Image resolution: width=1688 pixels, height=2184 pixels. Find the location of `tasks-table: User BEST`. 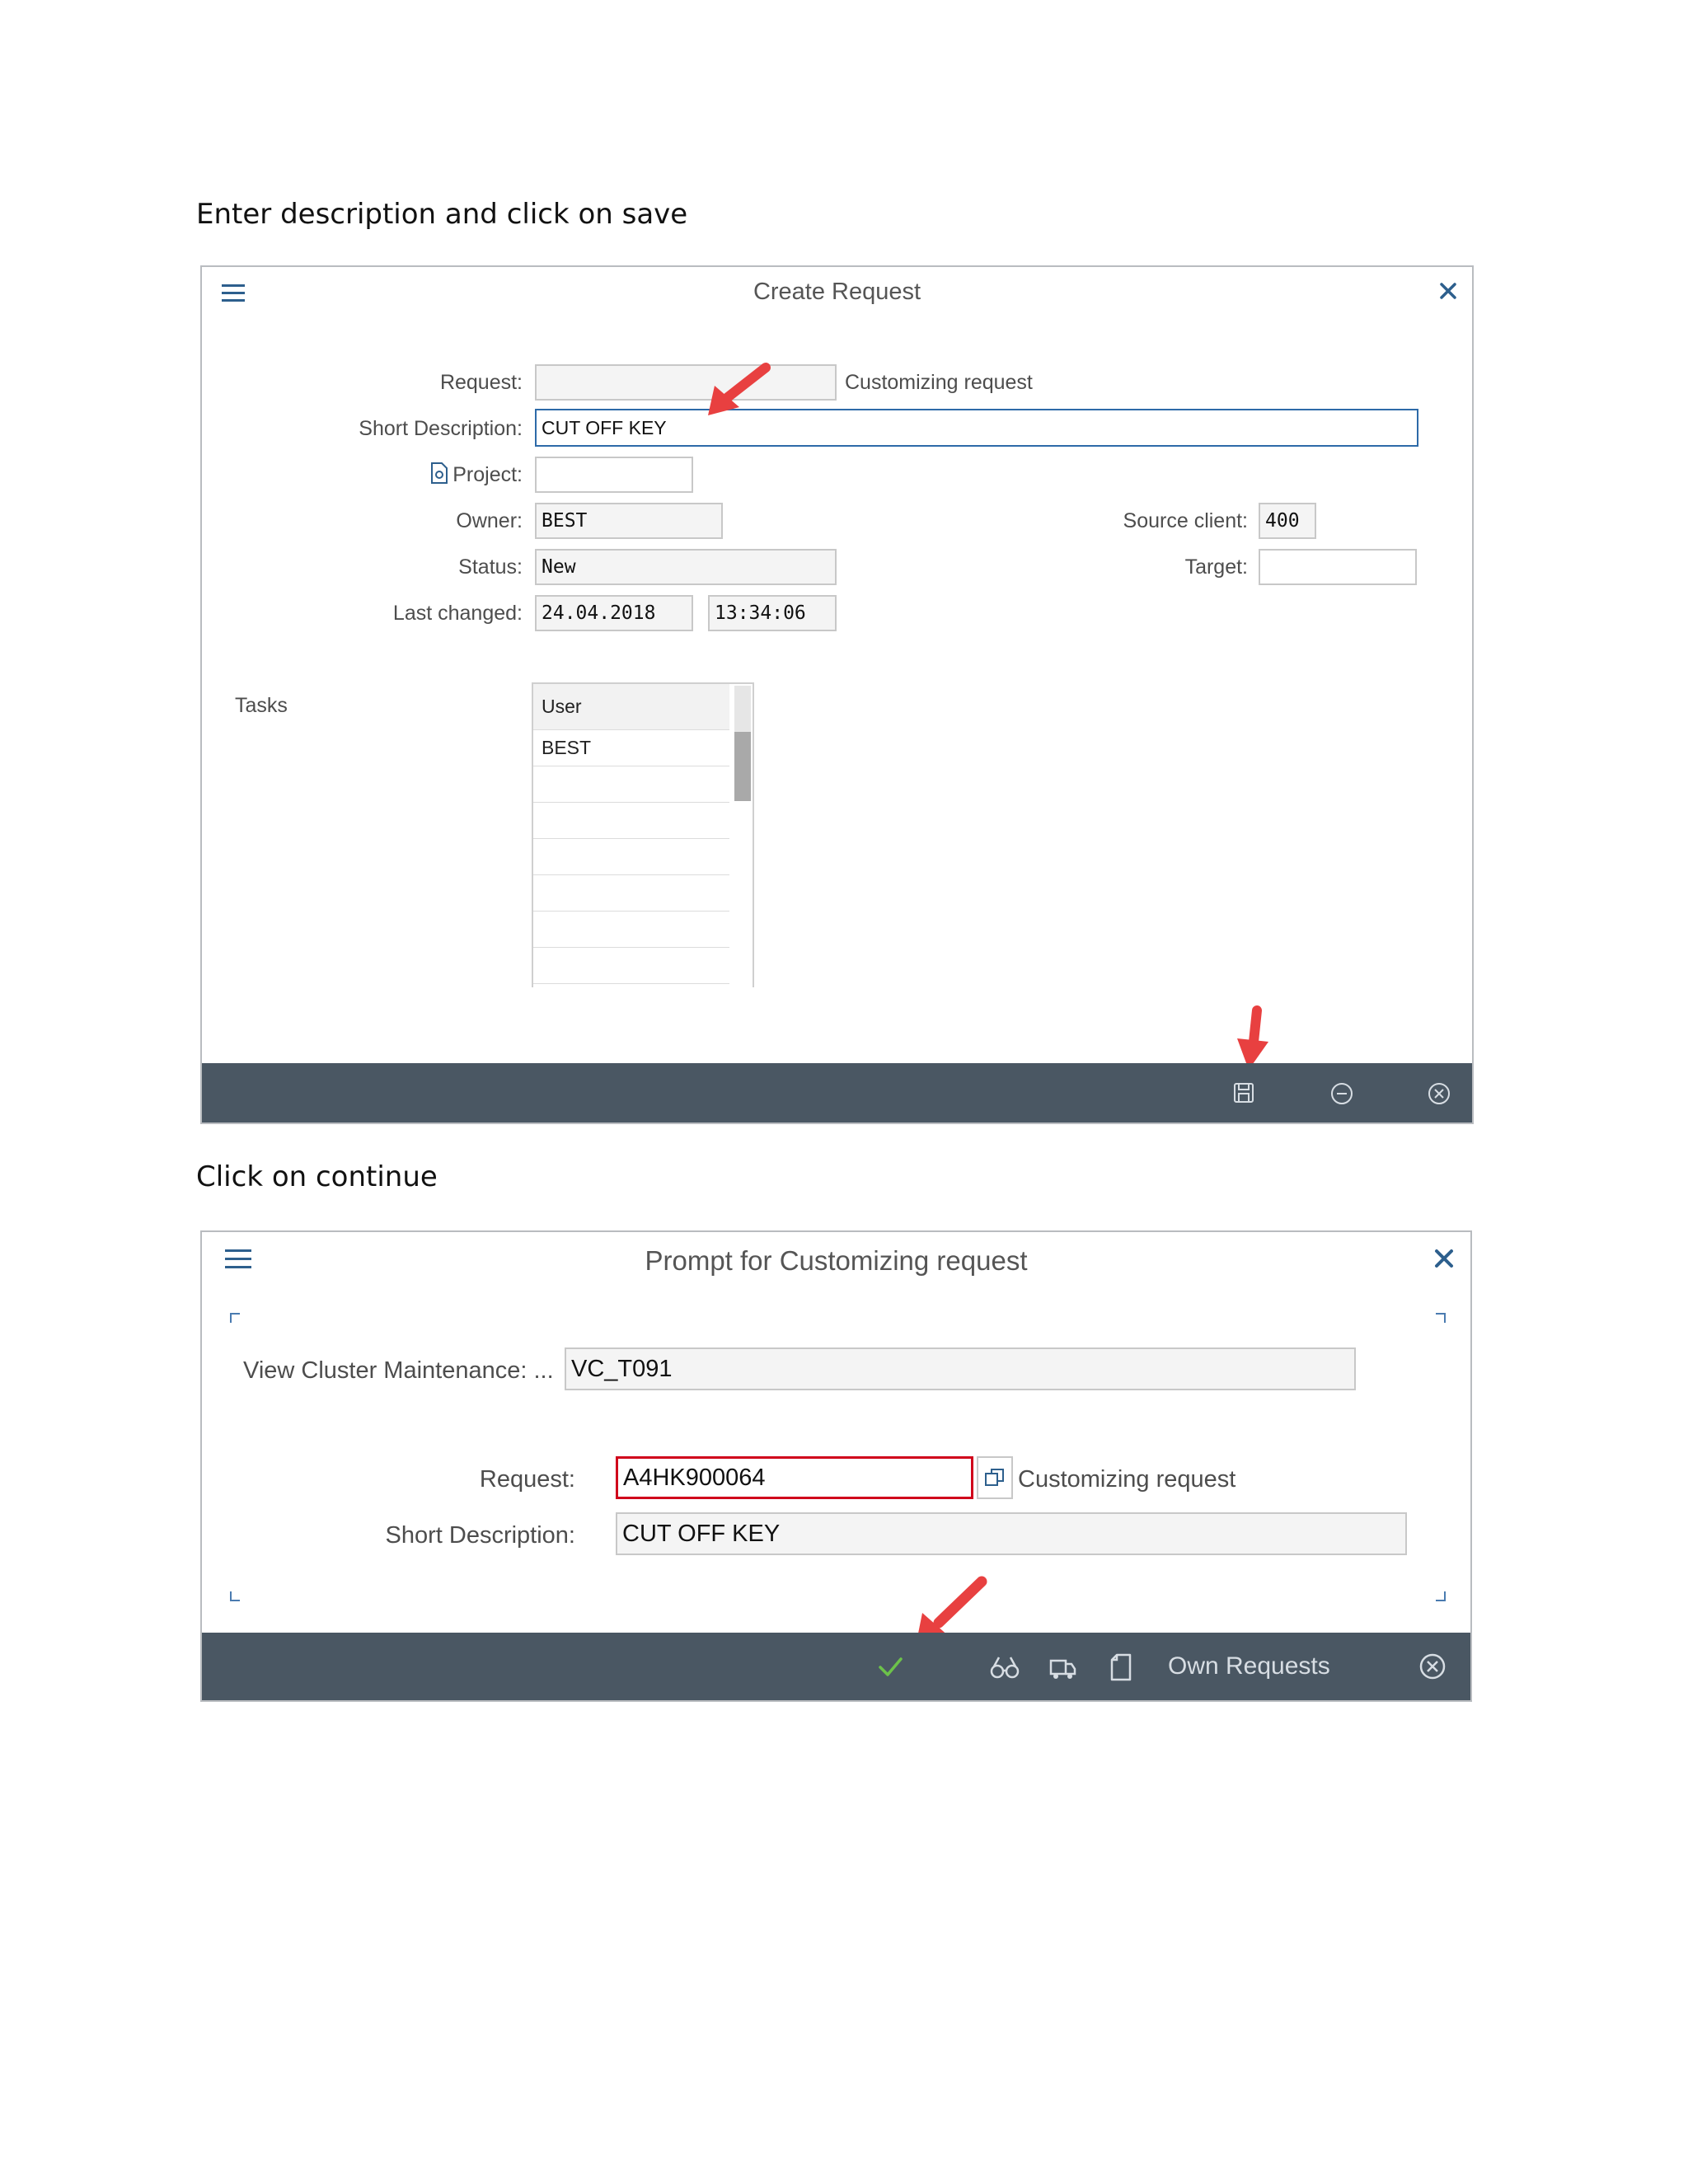

tasks-table: User BEST is located at coordinates (643, 834).